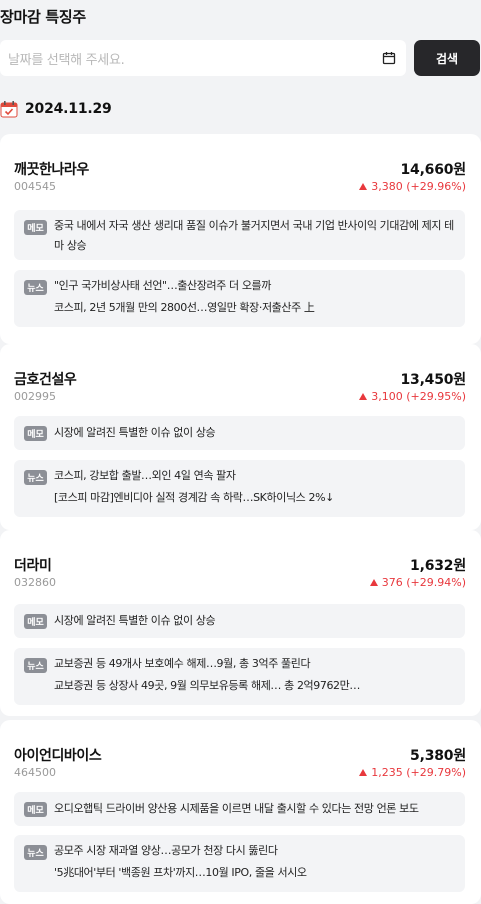 The image size is (481, 904). Describe the element at coordinates (418, 186) in the screenshot. I see `price-change-value: 3,380 (+29.96%)` at that location.